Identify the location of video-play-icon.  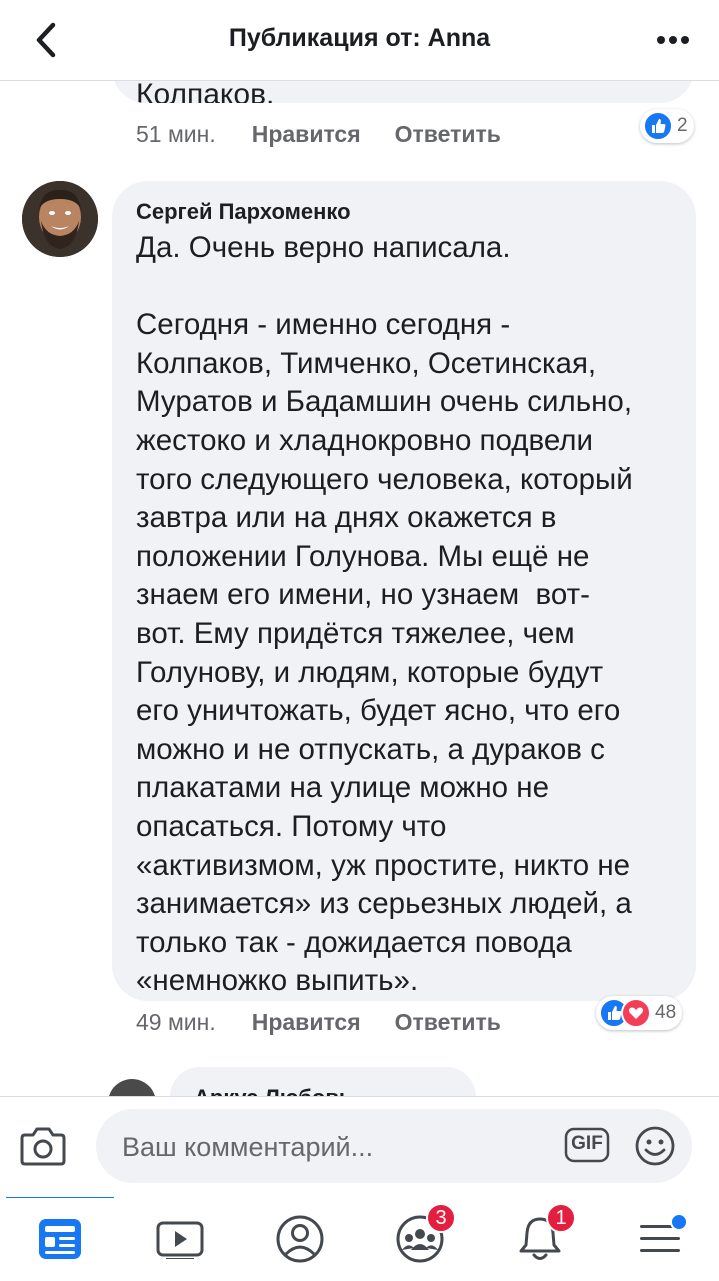
(180, 1240).